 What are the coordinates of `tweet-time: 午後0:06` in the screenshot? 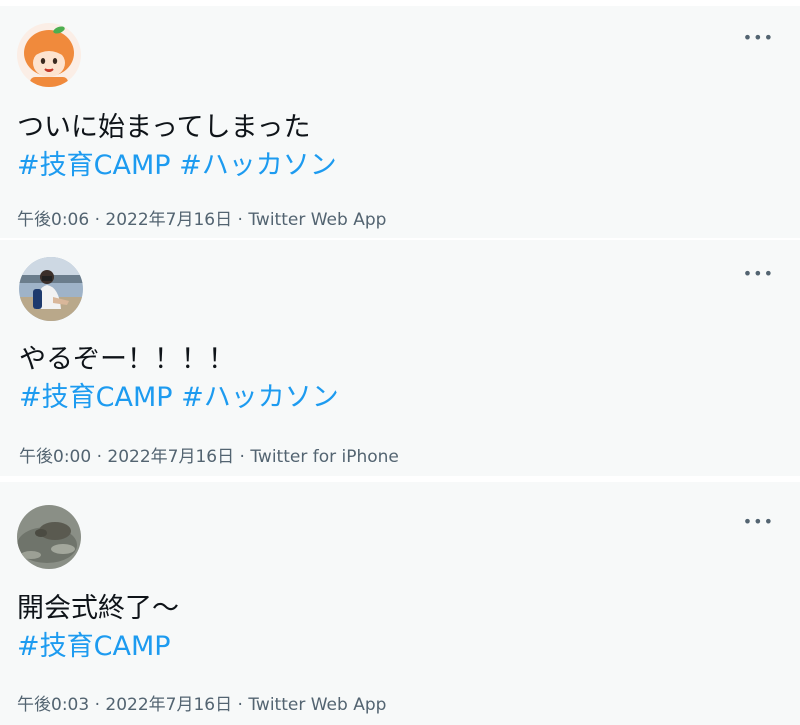 It's located at (53, 220).